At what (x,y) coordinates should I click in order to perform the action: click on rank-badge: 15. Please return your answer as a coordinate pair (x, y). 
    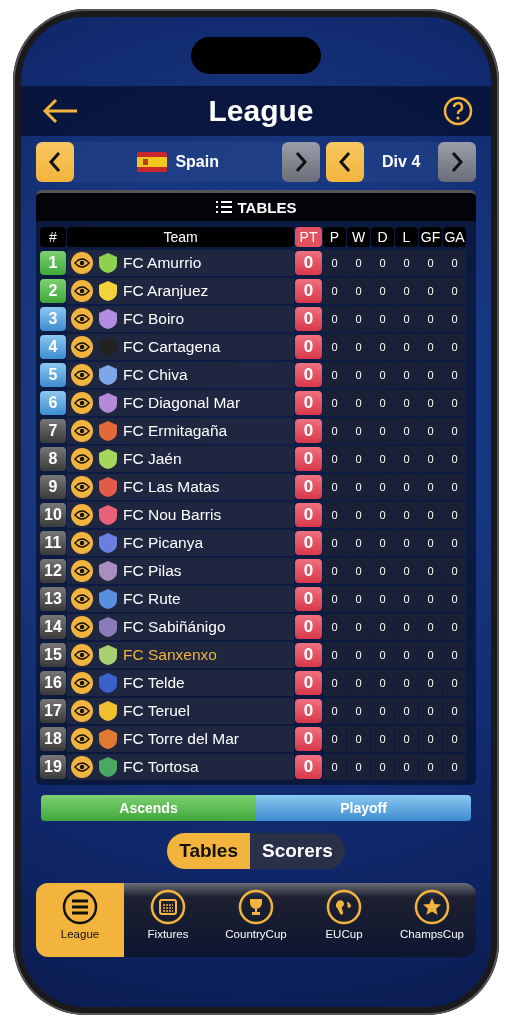
    Looking at the image, I should click on (53, 655).